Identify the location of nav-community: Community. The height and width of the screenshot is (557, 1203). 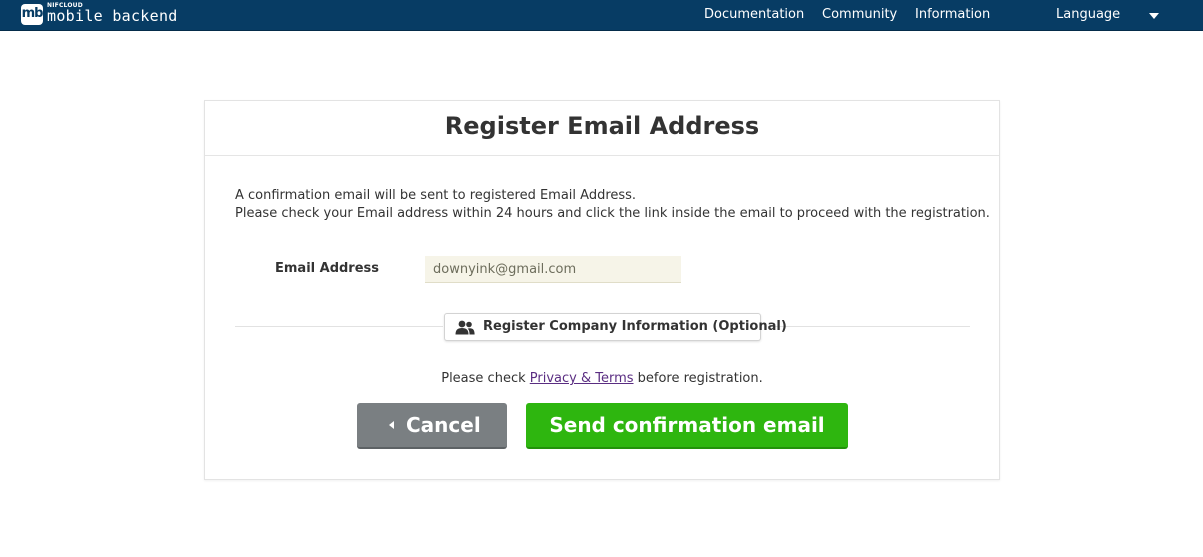
(859, 14).